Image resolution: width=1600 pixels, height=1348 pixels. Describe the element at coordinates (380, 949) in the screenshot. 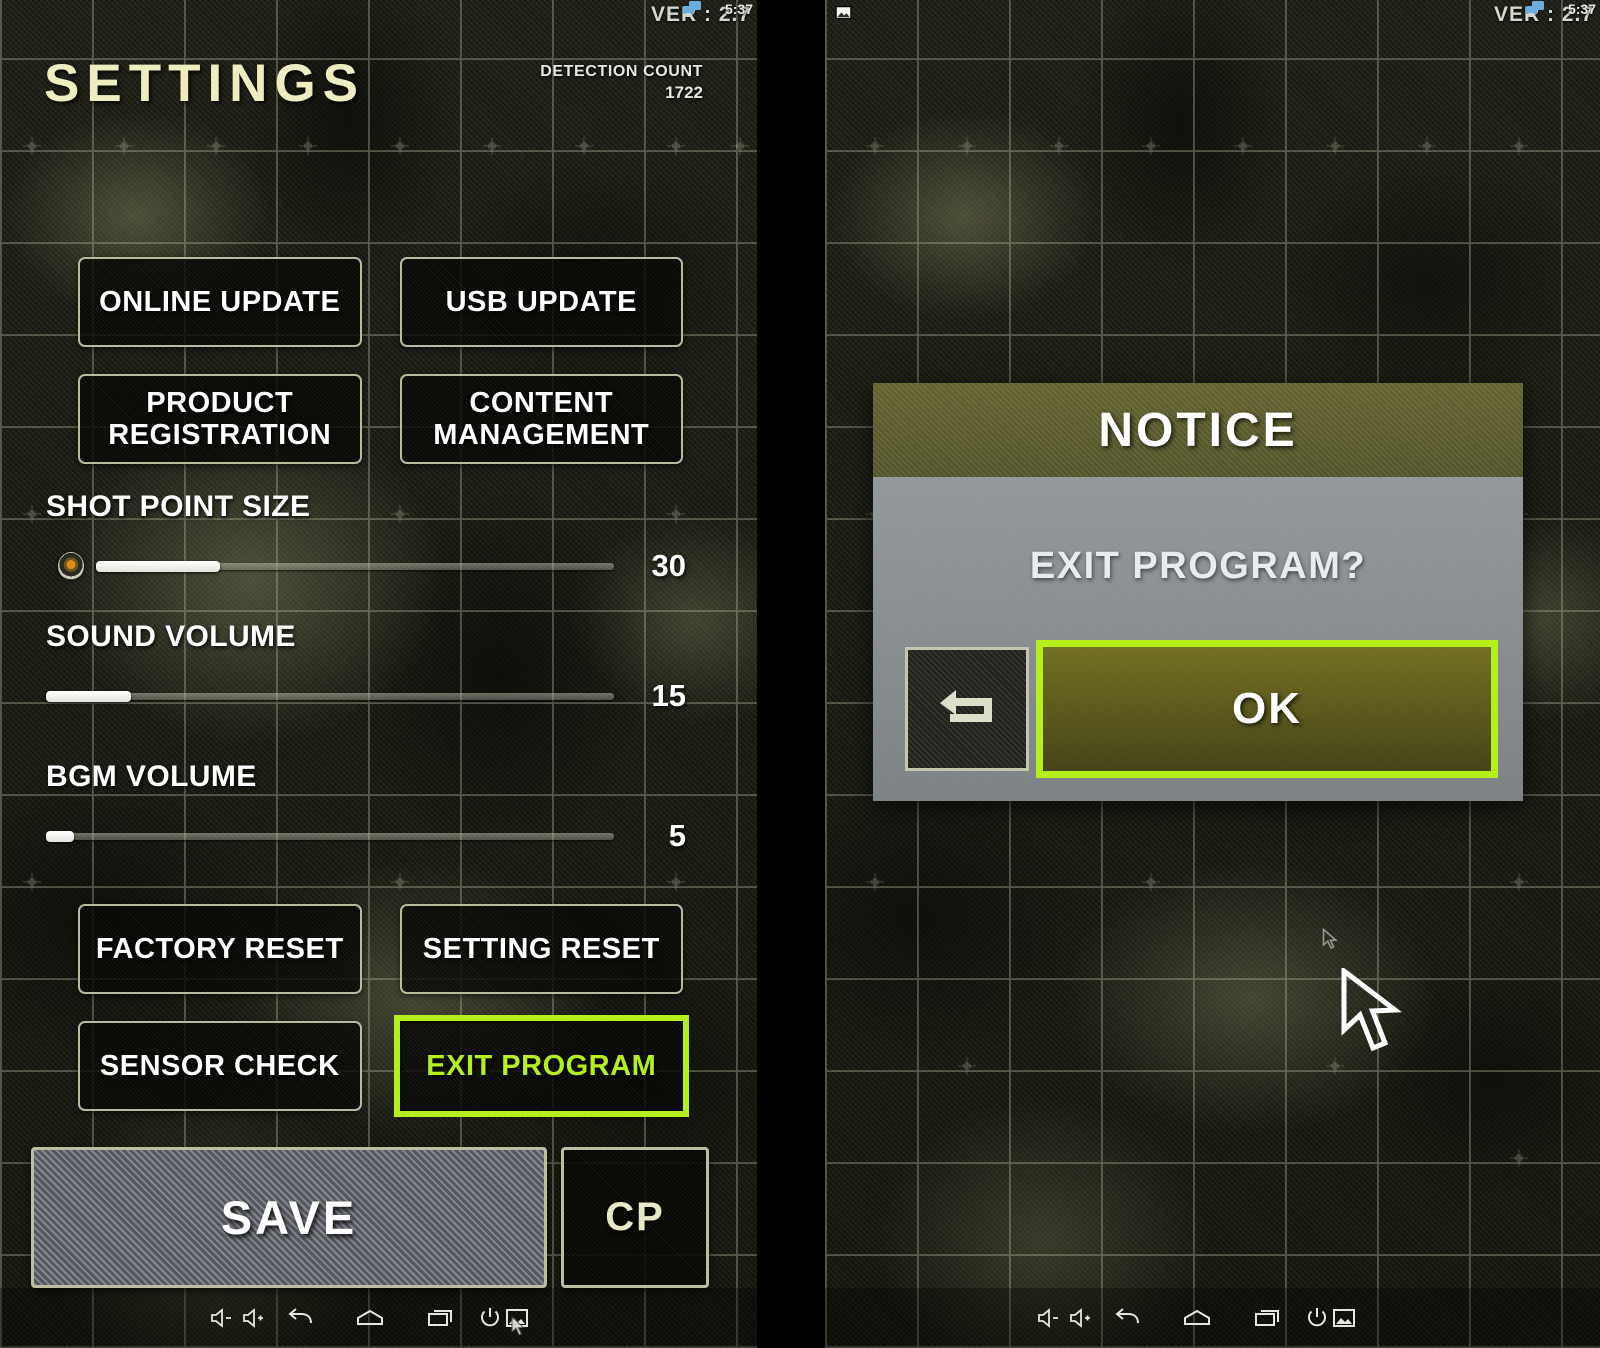

I see `reset-button-row: FACTORY RESET SETTING RESET` at that location.